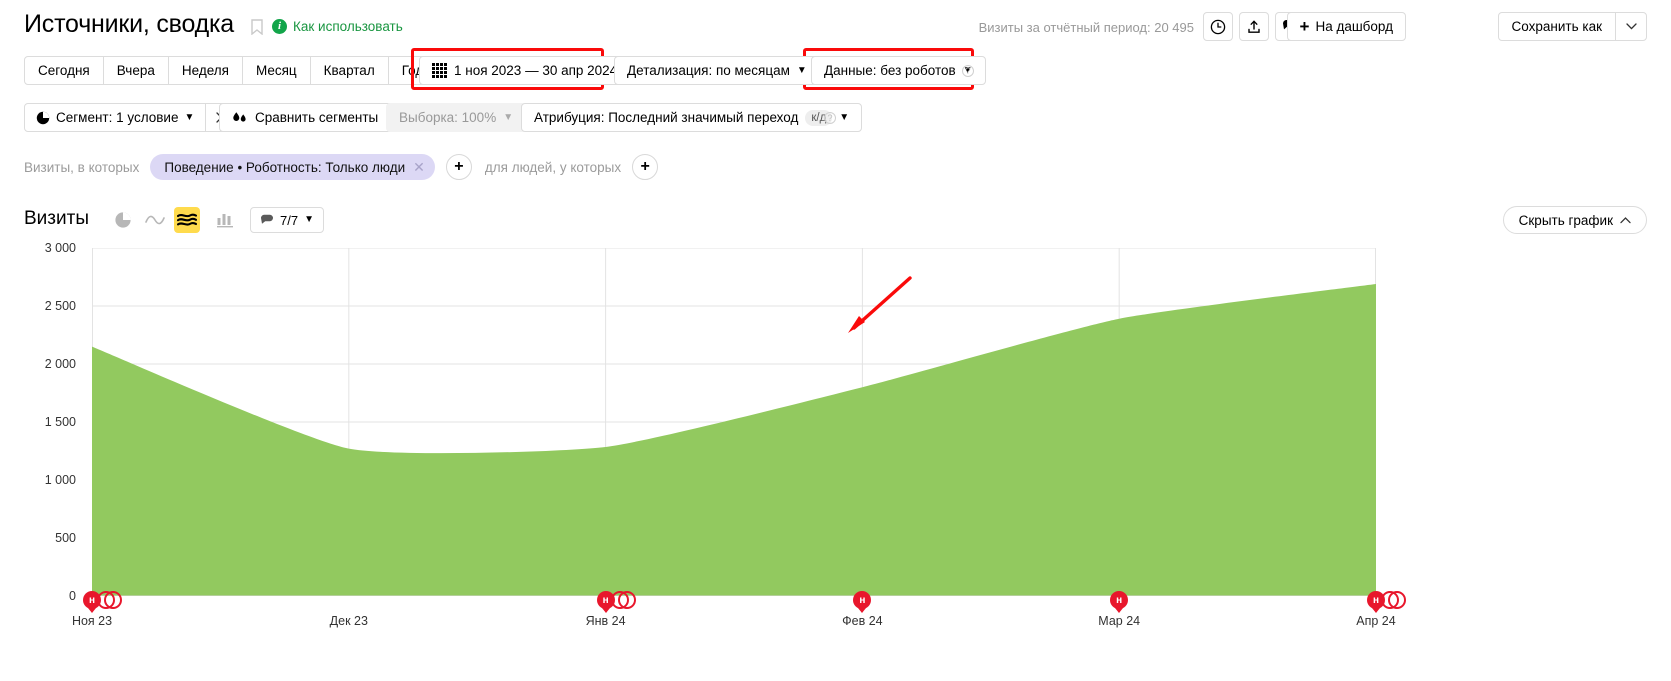 Image resolution: width=1671 pixels, height=681 pixels. I want to click on period-week: Неделя, so click(206, 70).